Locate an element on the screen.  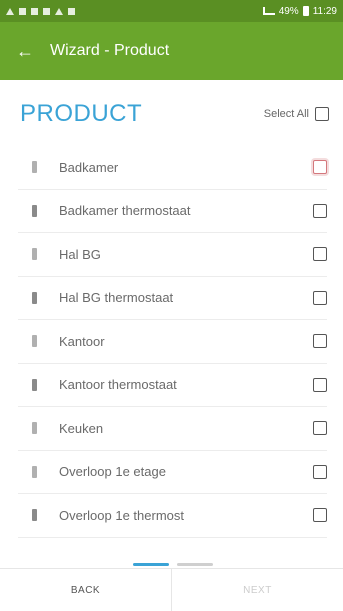
list-item-label: Overloop 1e thermost is located at coordinates (122, 515).